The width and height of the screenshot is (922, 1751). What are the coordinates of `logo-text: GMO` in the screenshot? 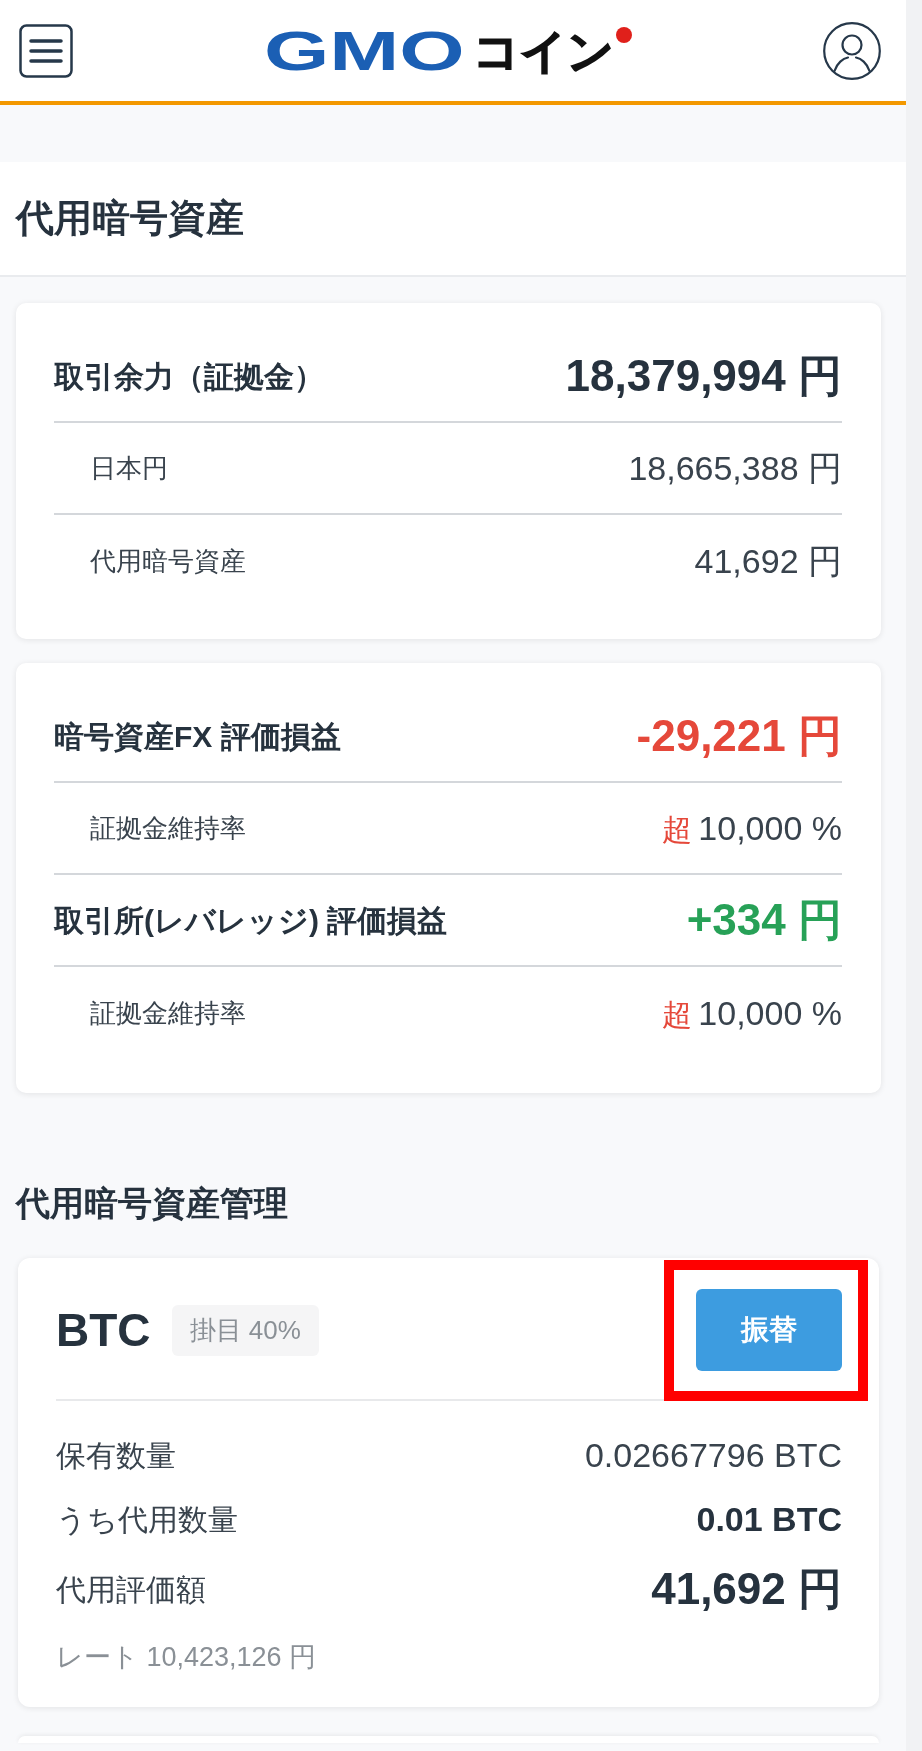 It's located at (364, 50).